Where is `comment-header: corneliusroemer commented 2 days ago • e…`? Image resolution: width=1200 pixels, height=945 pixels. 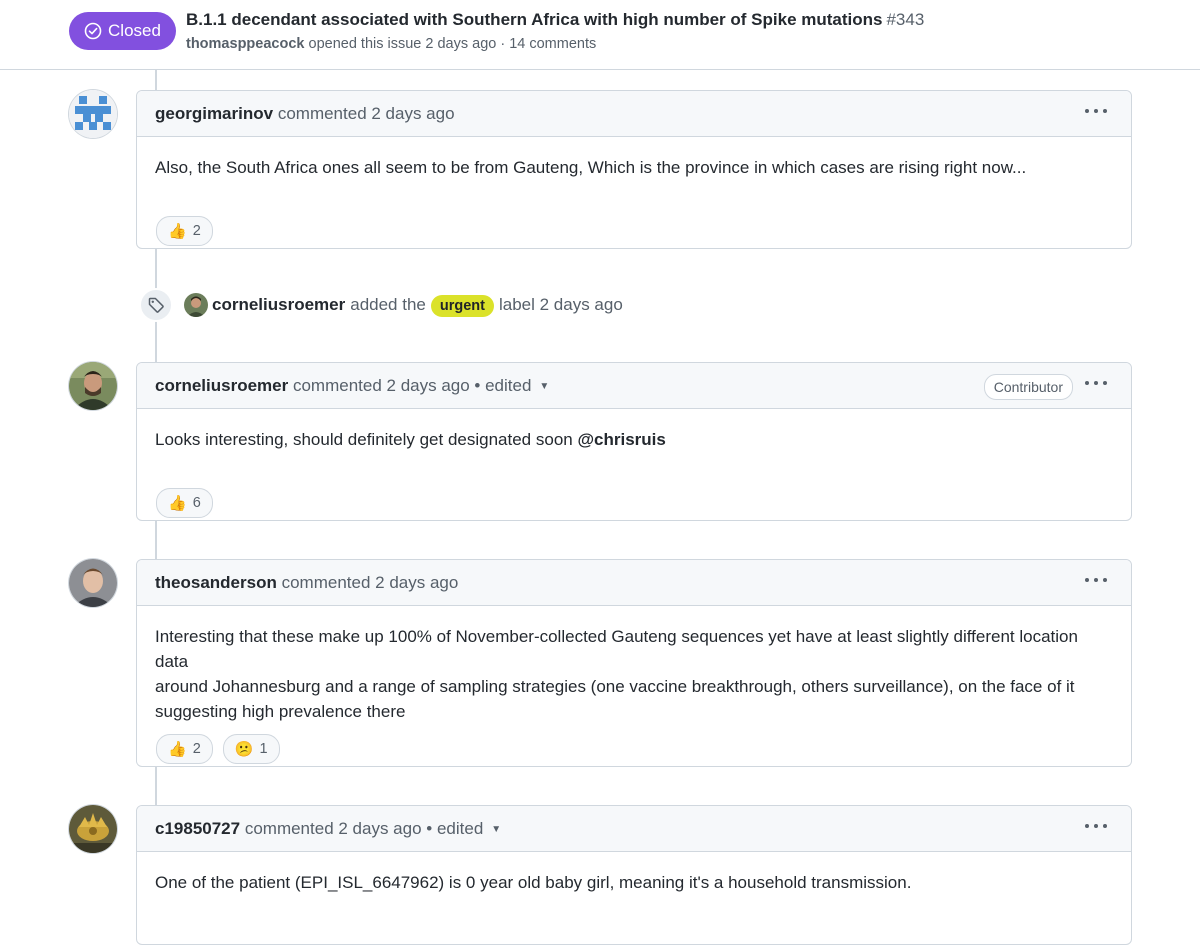
comment-header: corneliusroemer commented 2 days ago • e… is located at coordinates (634, 386).